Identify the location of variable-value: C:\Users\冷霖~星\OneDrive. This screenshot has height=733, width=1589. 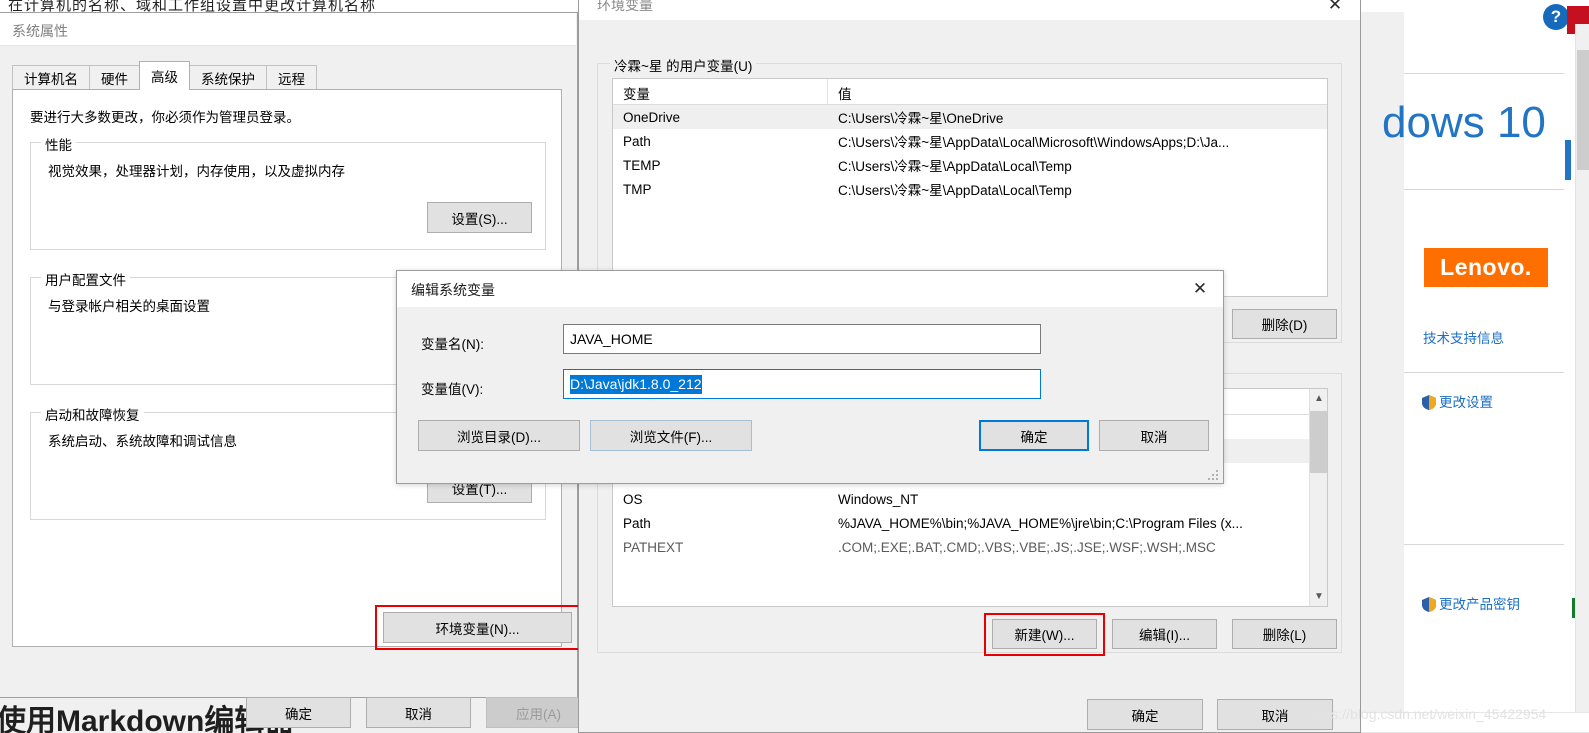
(921, 118).